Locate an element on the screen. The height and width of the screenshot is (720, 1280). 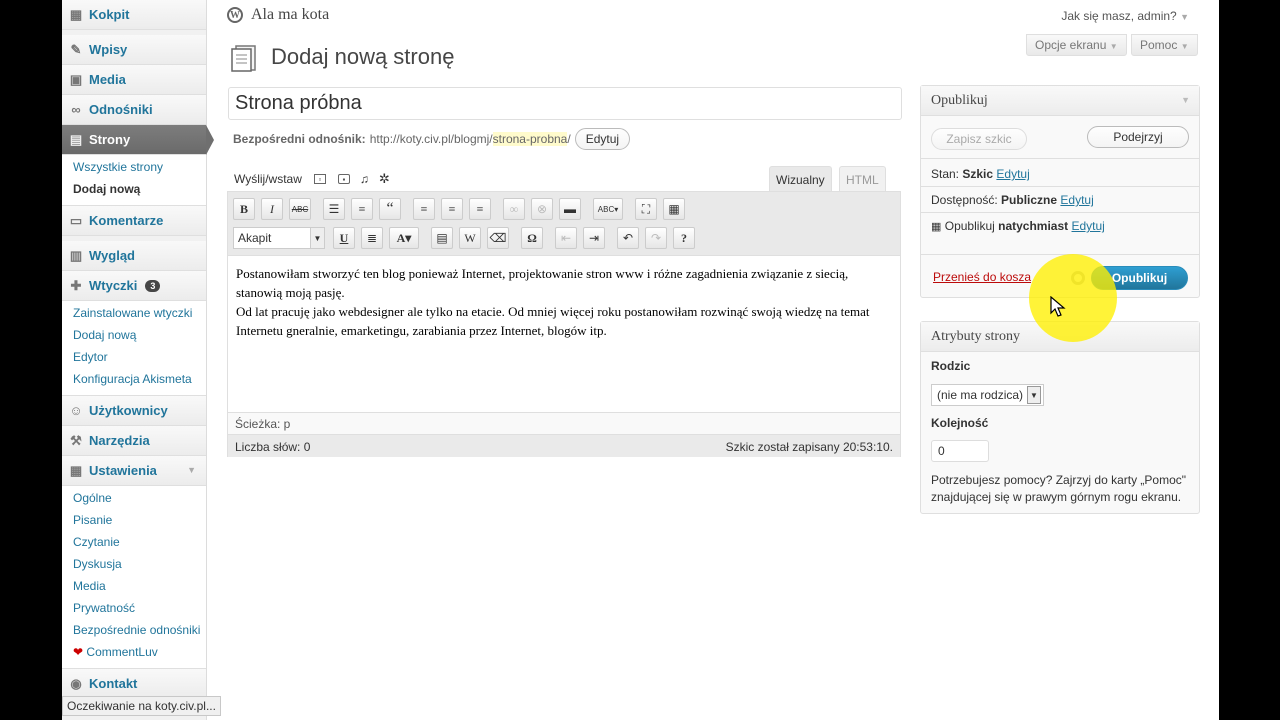
sidebar-item-wyglad: ▥ Wygląd is located at coordinates (134, 256).